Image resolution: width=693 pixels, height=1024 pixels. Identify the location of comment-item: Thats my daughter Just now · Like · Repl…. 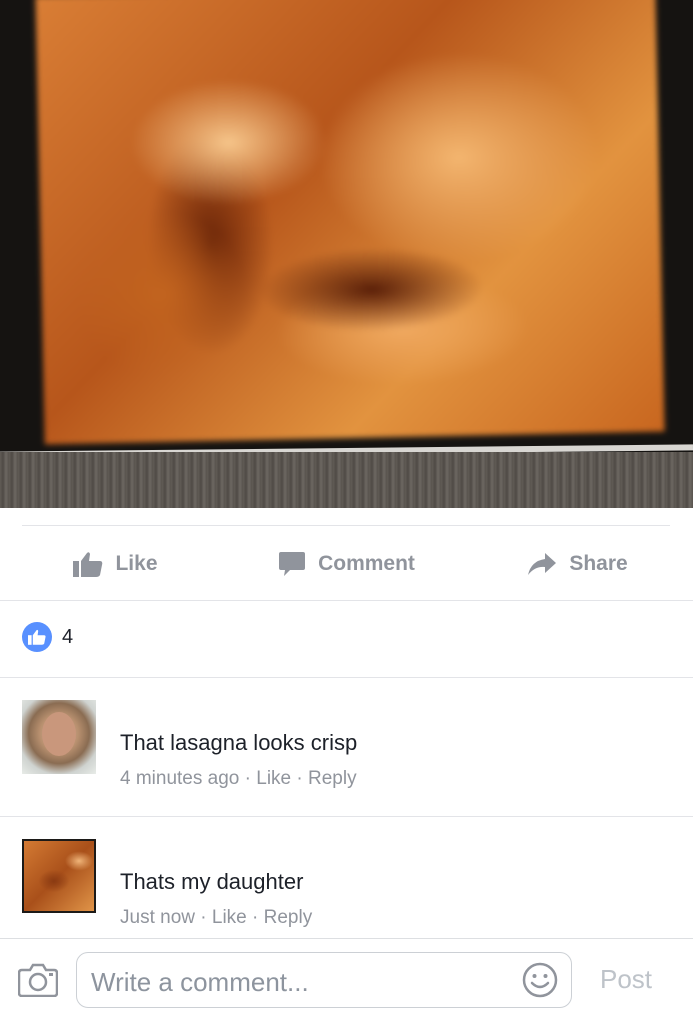
(346, 877).